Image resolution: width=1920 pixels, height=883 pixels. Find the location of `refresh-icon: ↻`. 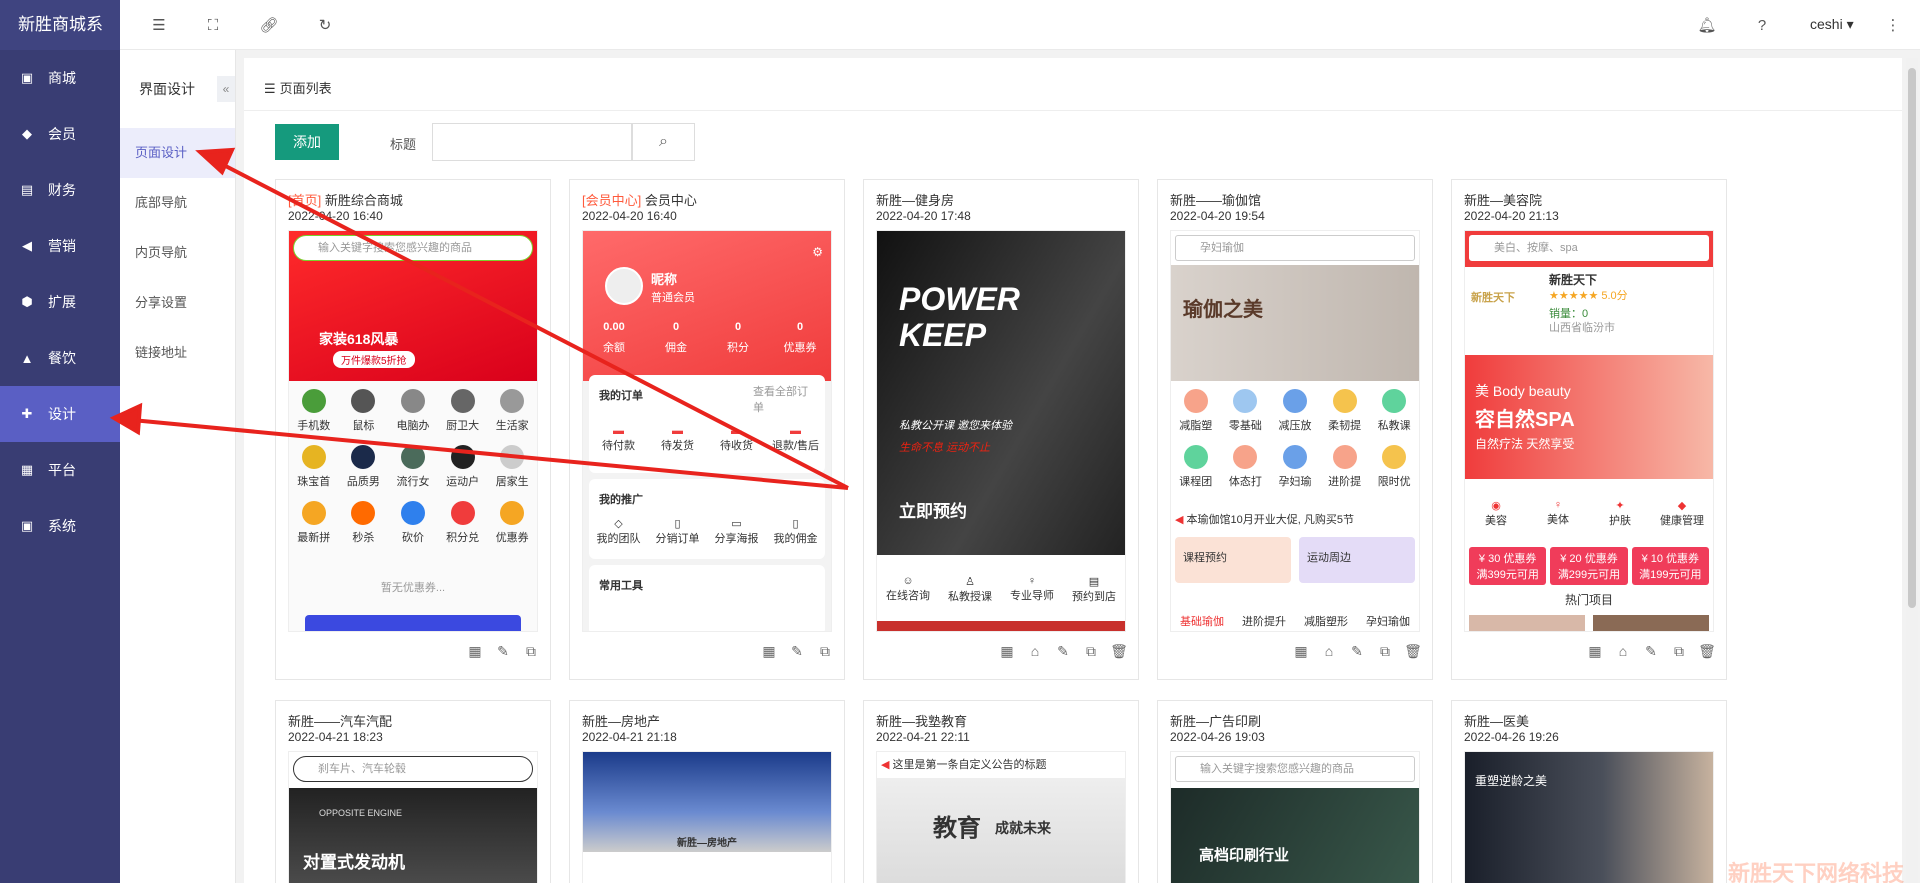

refresh-icon: ↻ is located at coordinates (325, 25).